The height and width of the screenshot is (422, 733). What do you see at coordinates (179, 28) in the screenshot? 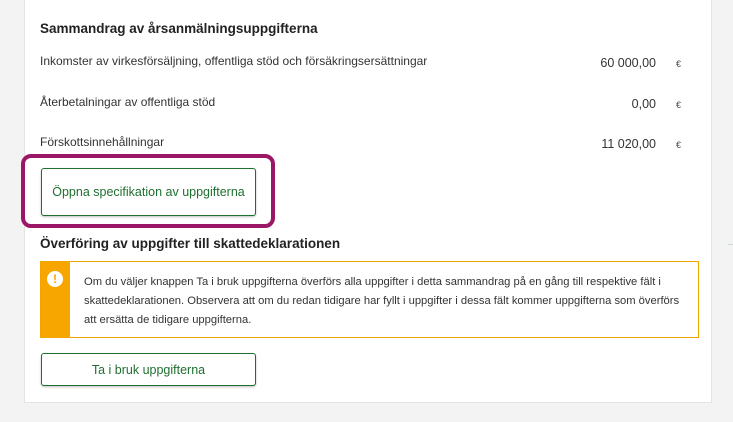
I see `summary-title: Sammandrag av årsanmälningsuppgifterna` at bounding box center [179, 28].